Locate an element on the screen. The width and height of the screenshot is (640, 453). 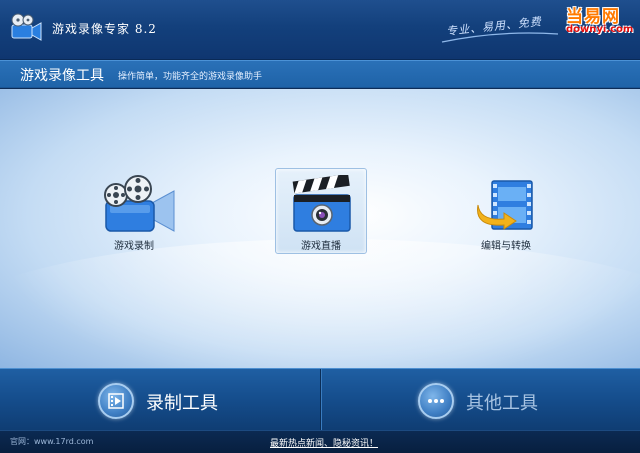
film-strip-icon is located at coordinates (116, 401).